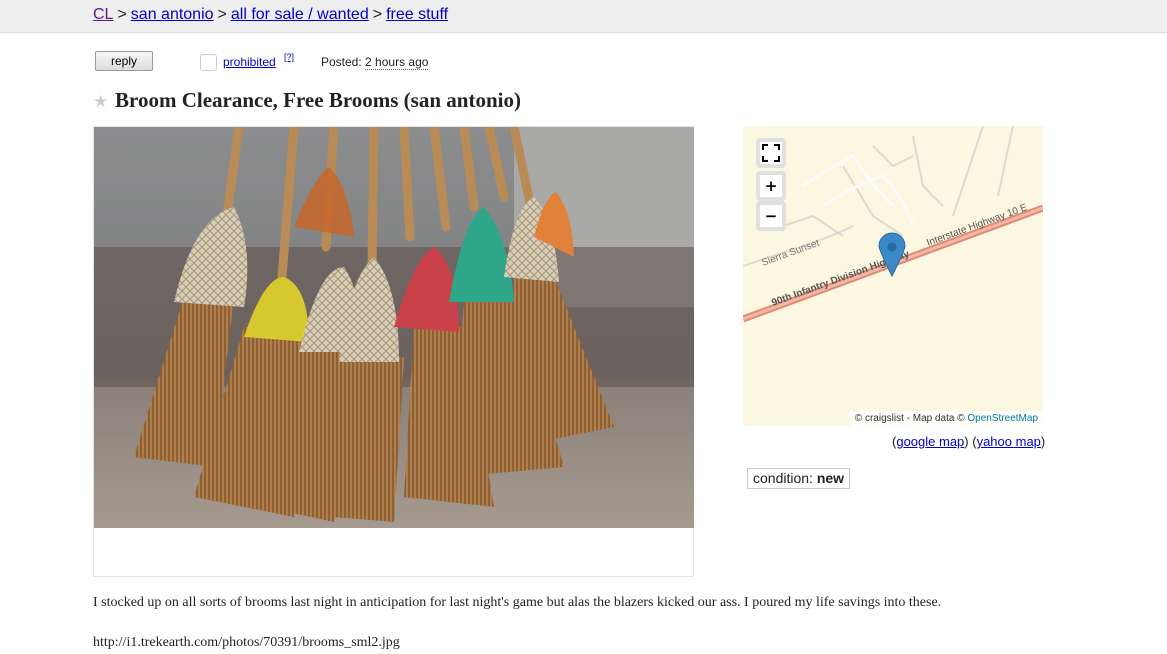 The image size is (1167, 654). Describe the element at coordinates (417, 14) in the screenshot. I see `breadcrumb-free-stuff-link: free stuff` at that location.